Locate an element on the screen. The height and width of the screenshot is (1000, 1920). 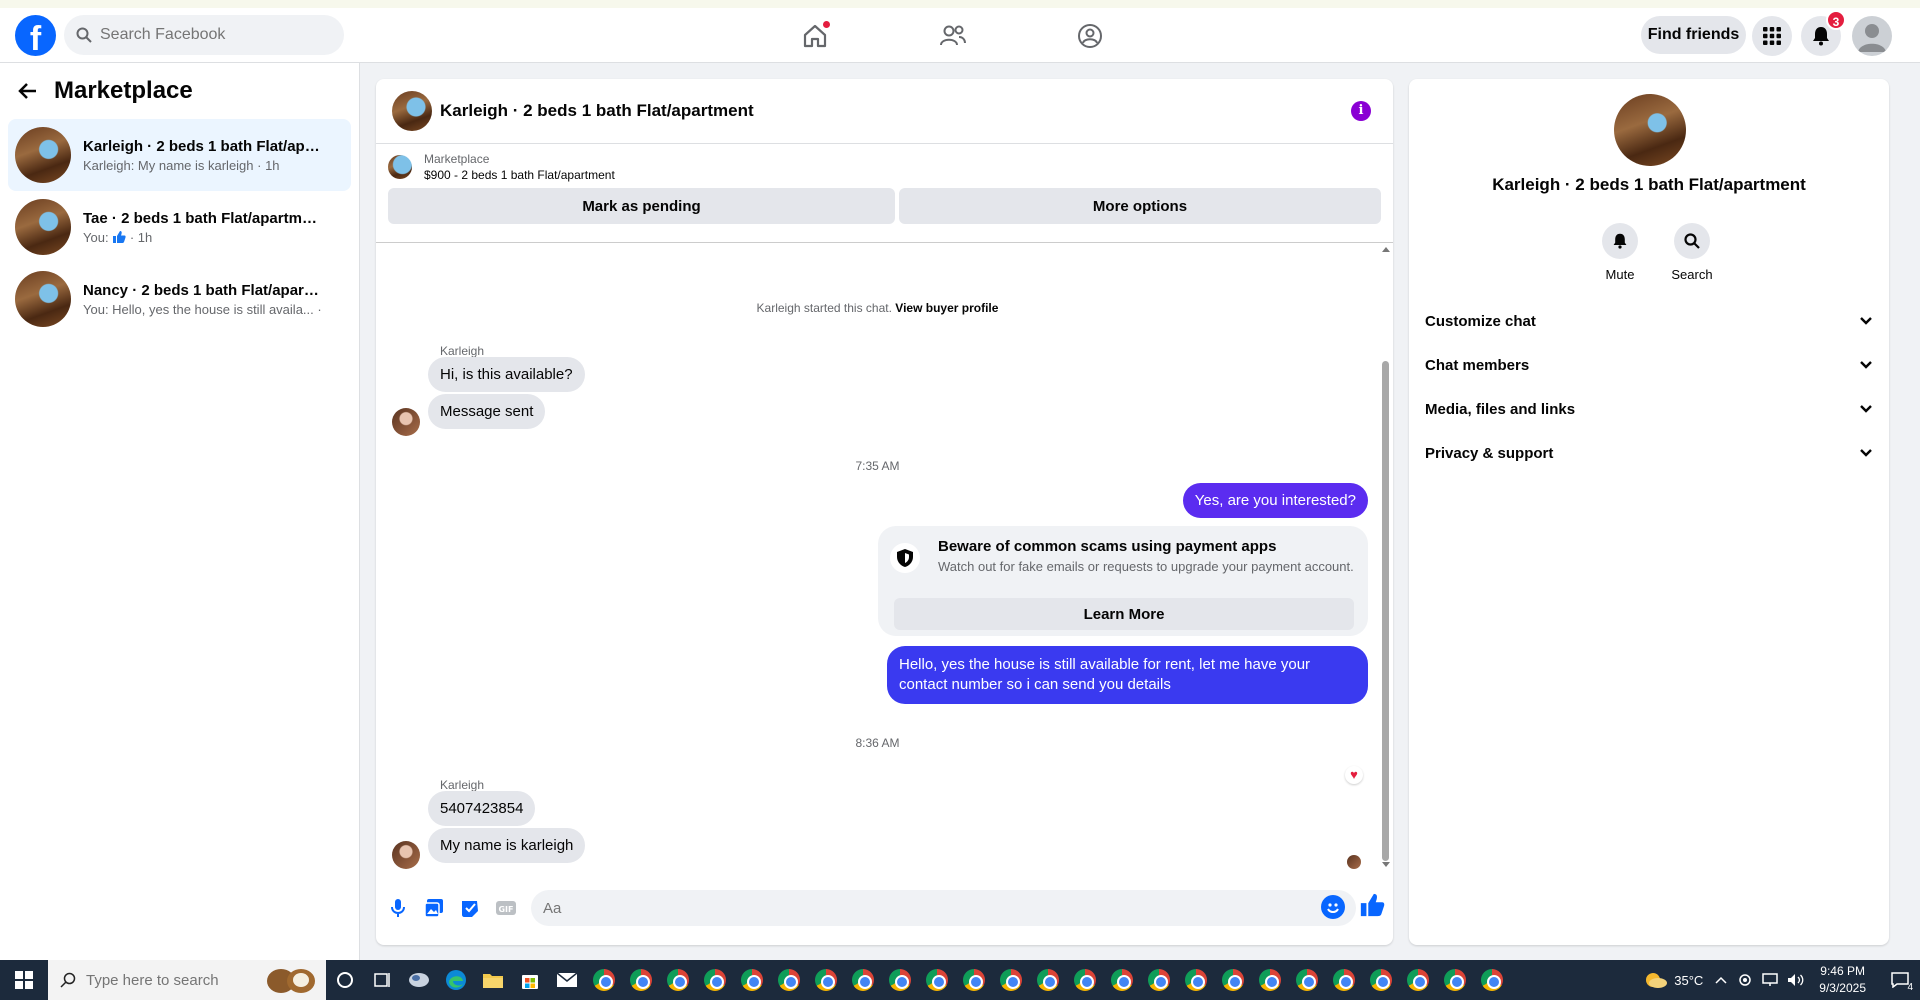
chrome-window-11-icon is located at coordinates (973, 980).